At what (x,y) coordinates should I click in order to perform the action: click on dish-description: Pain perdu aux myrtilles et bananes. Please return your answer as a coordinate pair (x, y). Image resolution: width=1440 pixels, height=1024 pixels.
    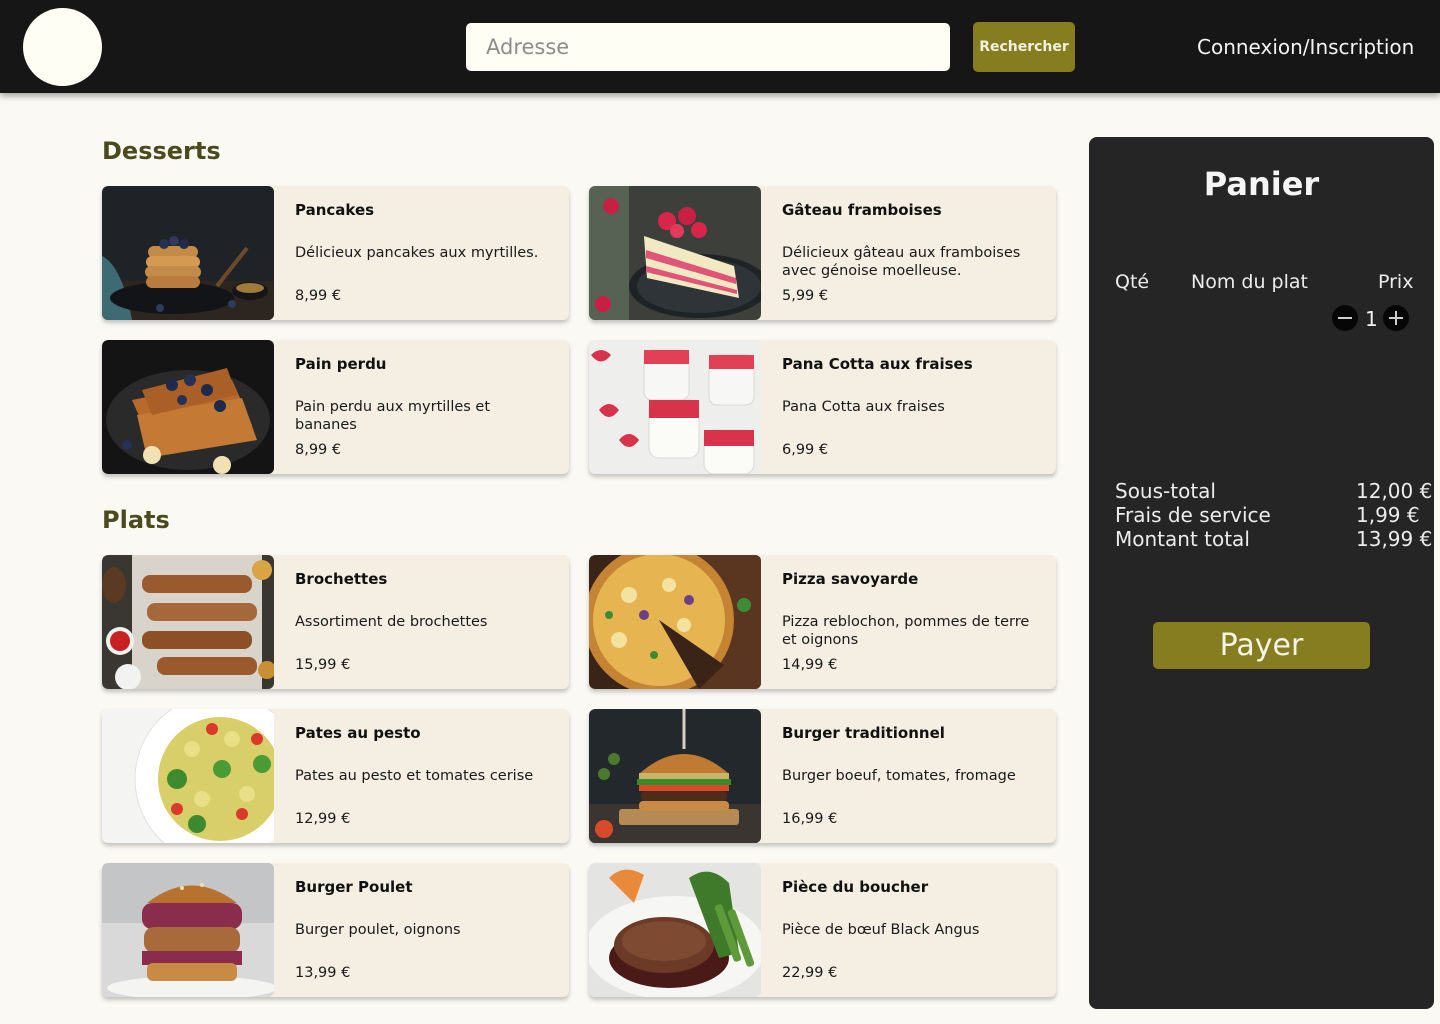
    Looking at the image, I should click on (393, 416).